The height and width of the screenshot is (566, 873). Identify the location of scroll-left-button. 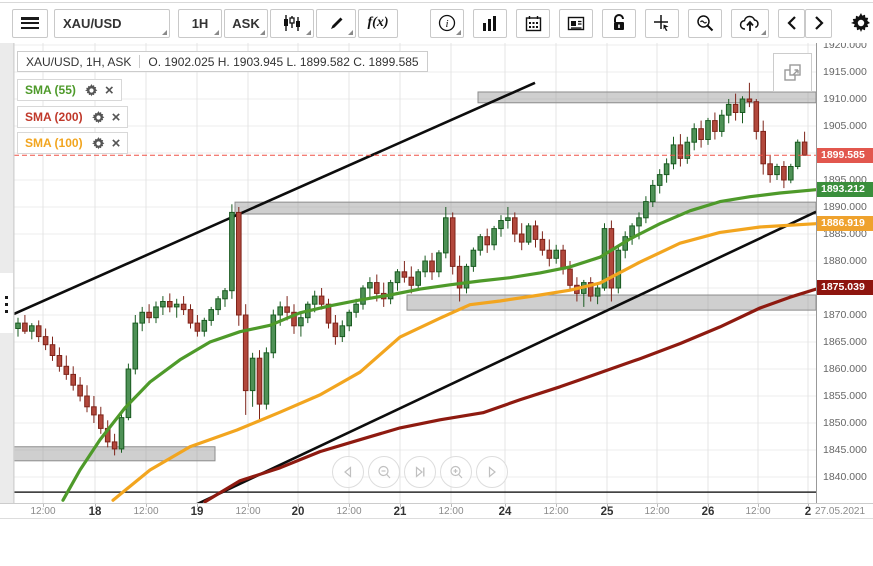
(348, 472).